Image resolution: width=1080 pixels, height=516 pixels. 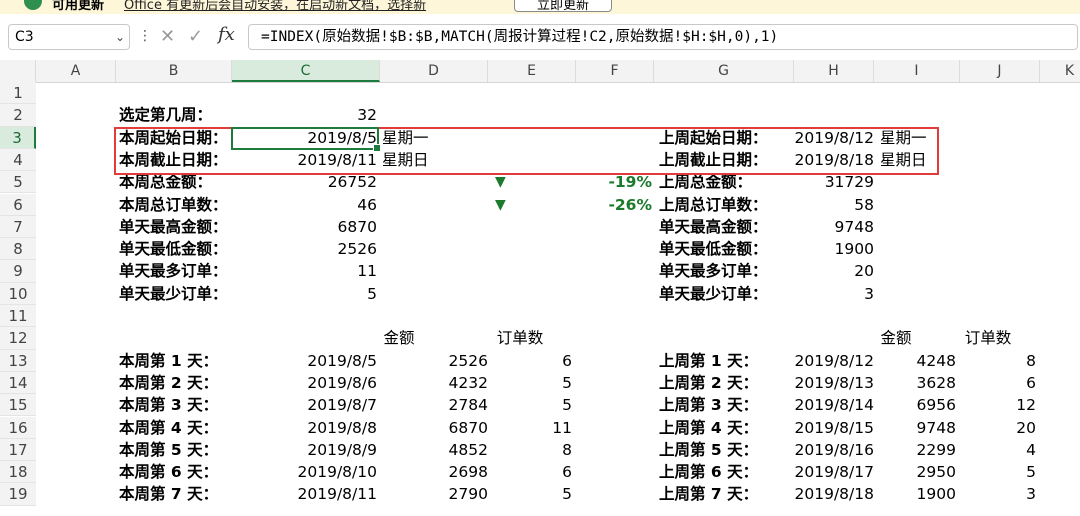 What do you see at coordinates (713, 249) in the screenshot?
I see `cell-g8: 单天最低金额：` at bounding box center [713, 249].